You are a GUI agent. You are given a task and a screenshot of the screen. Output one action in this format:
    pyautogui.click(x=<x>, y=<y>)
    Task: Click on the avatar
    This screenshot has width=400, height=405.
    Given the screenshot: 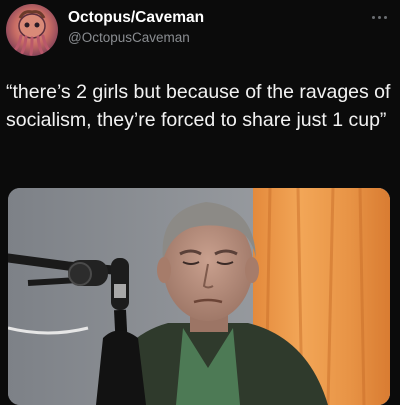 What is the action you would take?
    pyautogui.click(x=32, y=30)
    